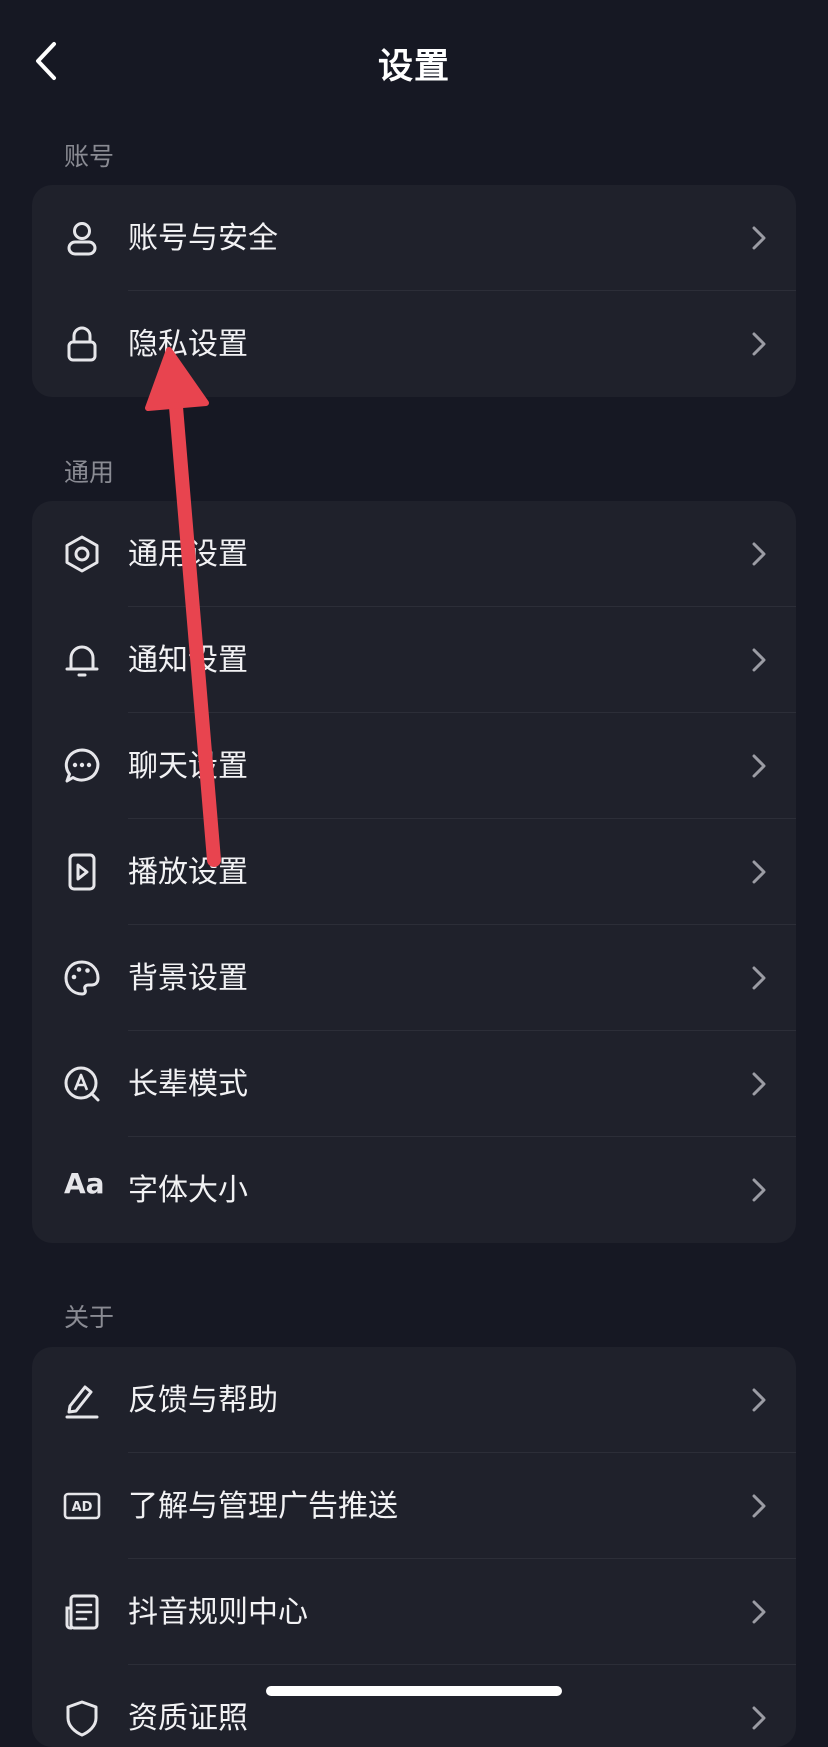  Describe the element at coordinates (82, 1400) in the screenshot. I see `edit-pen-icon` at that location.